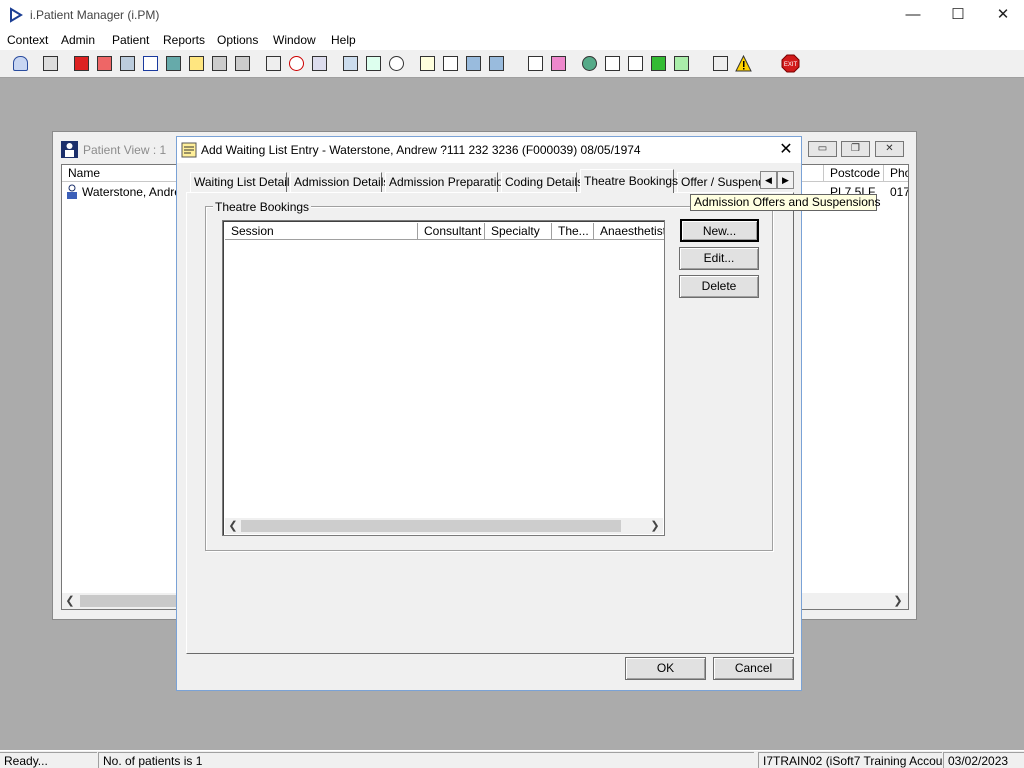 This screenshot has height=768, width=1024. Describe the element at coordinates (127, 63) in the screenshot. I see `card-icon` at that location.